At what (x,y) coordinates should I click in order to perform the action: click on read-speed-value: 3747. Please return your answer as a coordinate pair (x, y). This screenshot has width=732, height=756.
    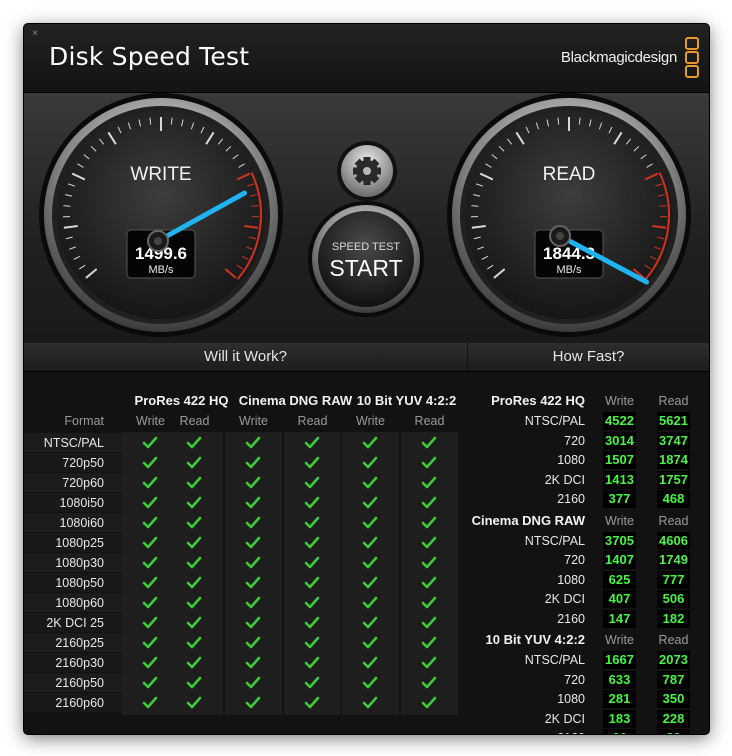
    Looking at the image, I should click on (673, 440).